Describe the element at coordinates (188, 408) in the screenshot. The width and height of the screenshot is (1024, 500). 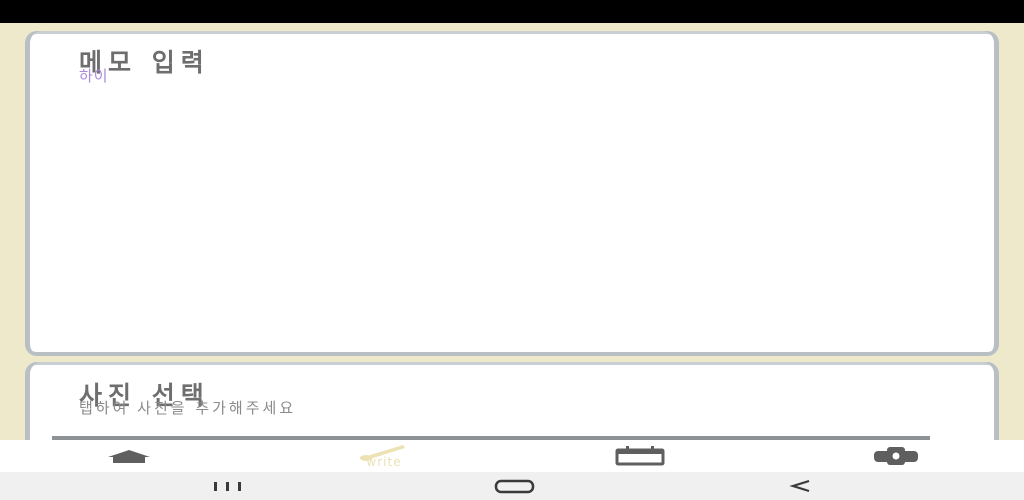
I see `photo-hint: 탭하여 사진을 추가해주세요` at that location.